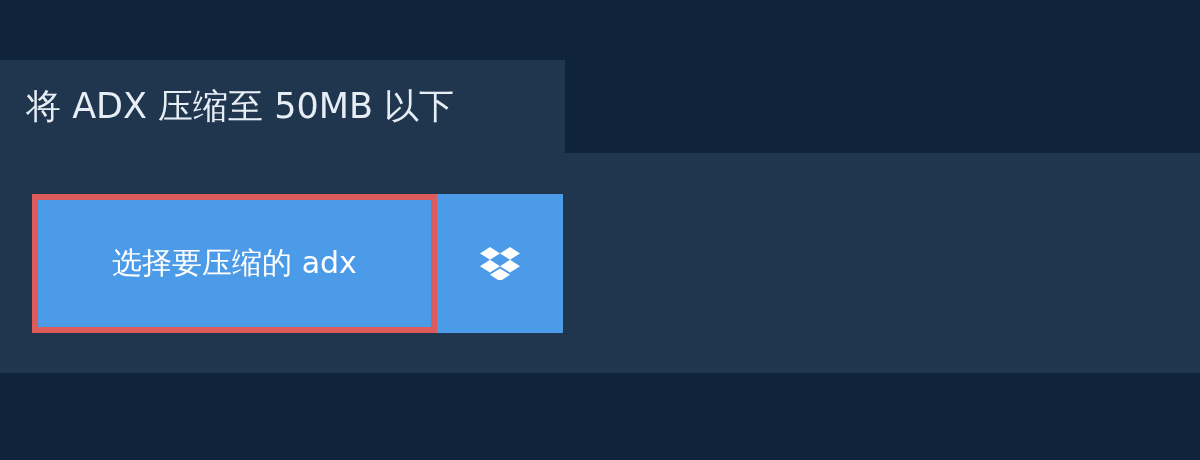 This screenshot has width=1200, height=460. What do you see at coordinates (240, 106) in the screenshot?
I see `tab-title: 将 ADX 压缩至 50MB 以下` at bounding box center [240, 106].